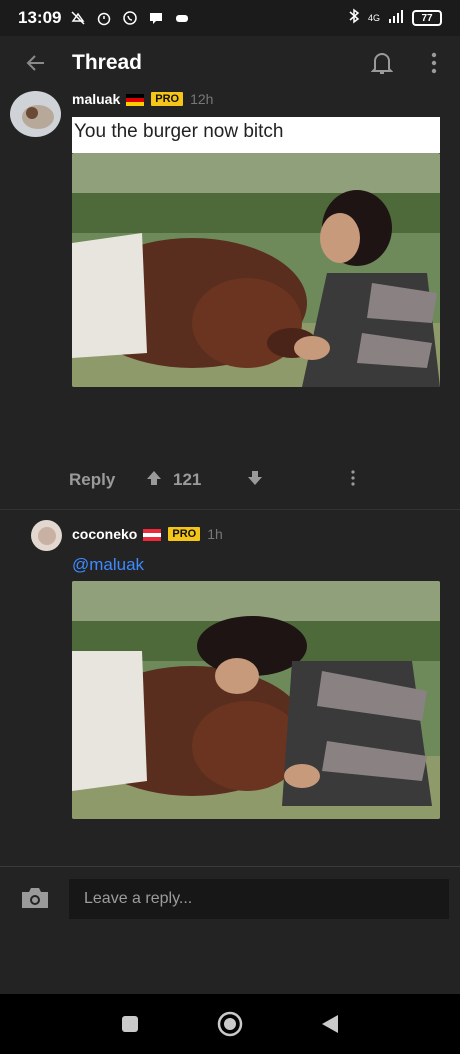 This screenshot has width=460, height=1054. I want to click on network-type: 4G, so click(373, 18).